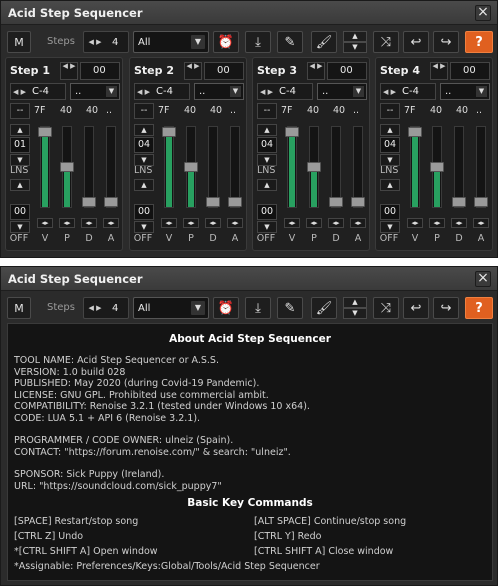  I want to click on updown-icon: ▲ ▼, so click(355, 42).